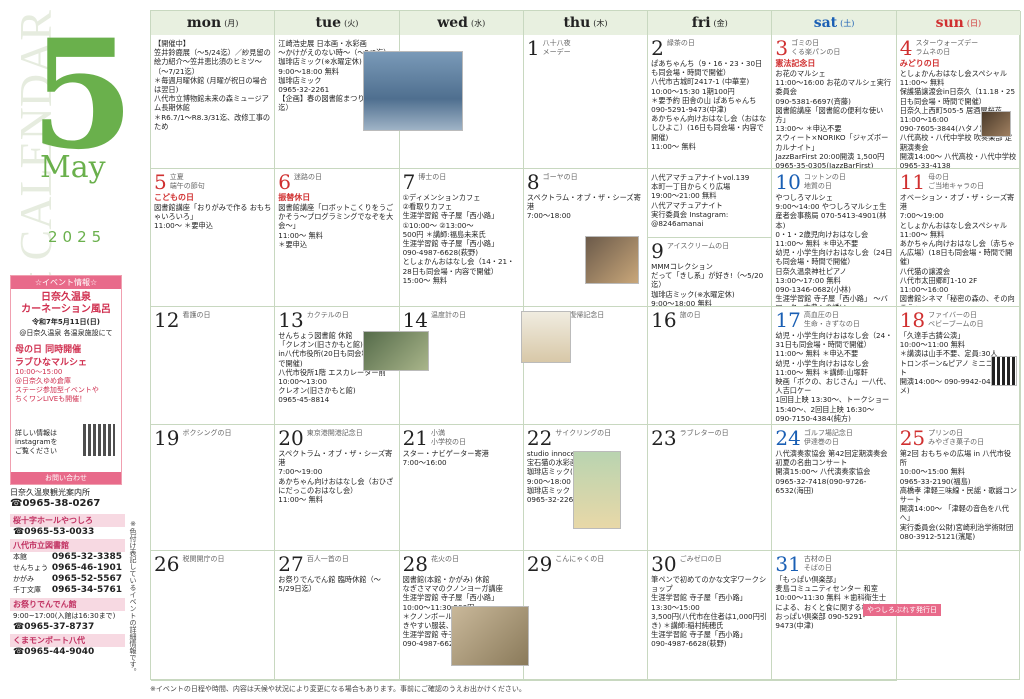  I want to click on day-number: 5, so click(160, 182).